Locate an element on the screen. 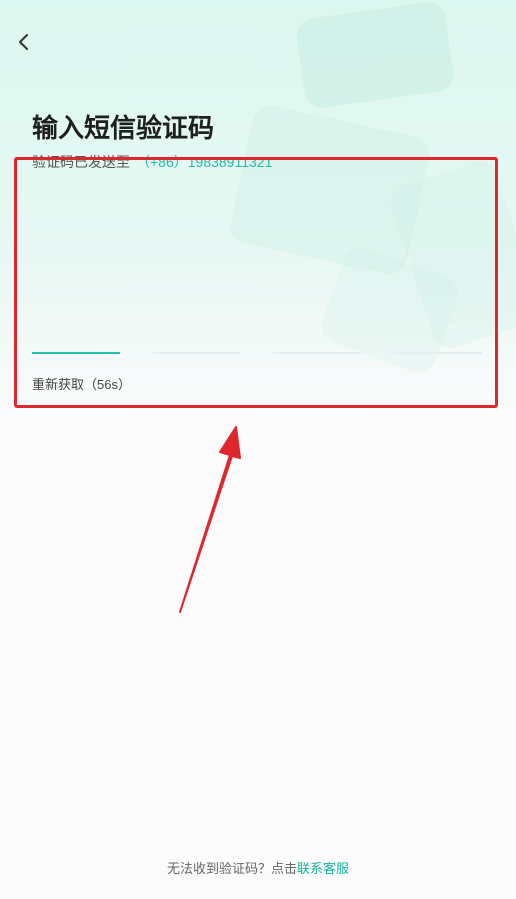  back-button is located at coordinates (24, 44).